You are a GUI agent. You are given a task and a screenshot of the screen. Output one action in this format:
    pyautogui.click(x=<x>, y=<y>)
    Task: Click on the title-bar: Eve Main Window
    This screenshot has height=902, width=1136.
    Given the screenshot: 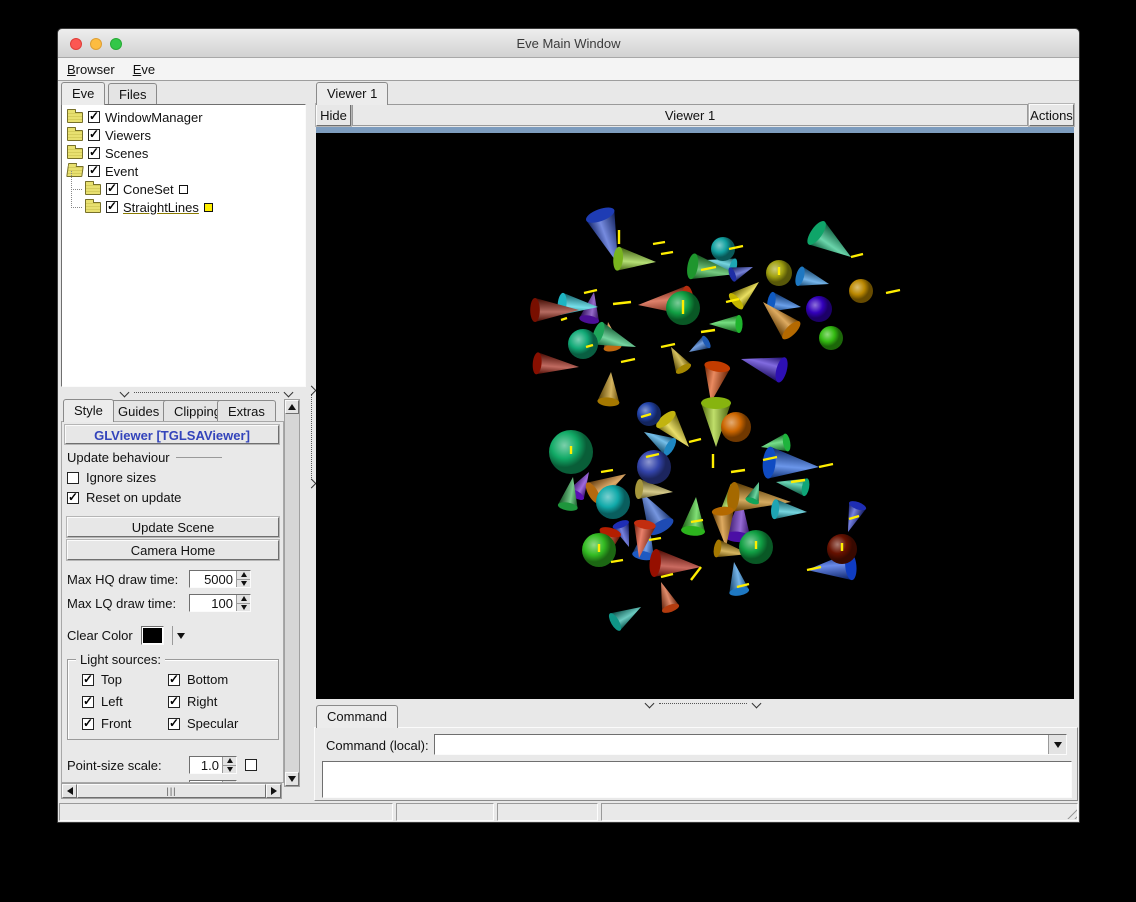 What is the action you would take?
    pyautogui.click(x=568, y=43)
    